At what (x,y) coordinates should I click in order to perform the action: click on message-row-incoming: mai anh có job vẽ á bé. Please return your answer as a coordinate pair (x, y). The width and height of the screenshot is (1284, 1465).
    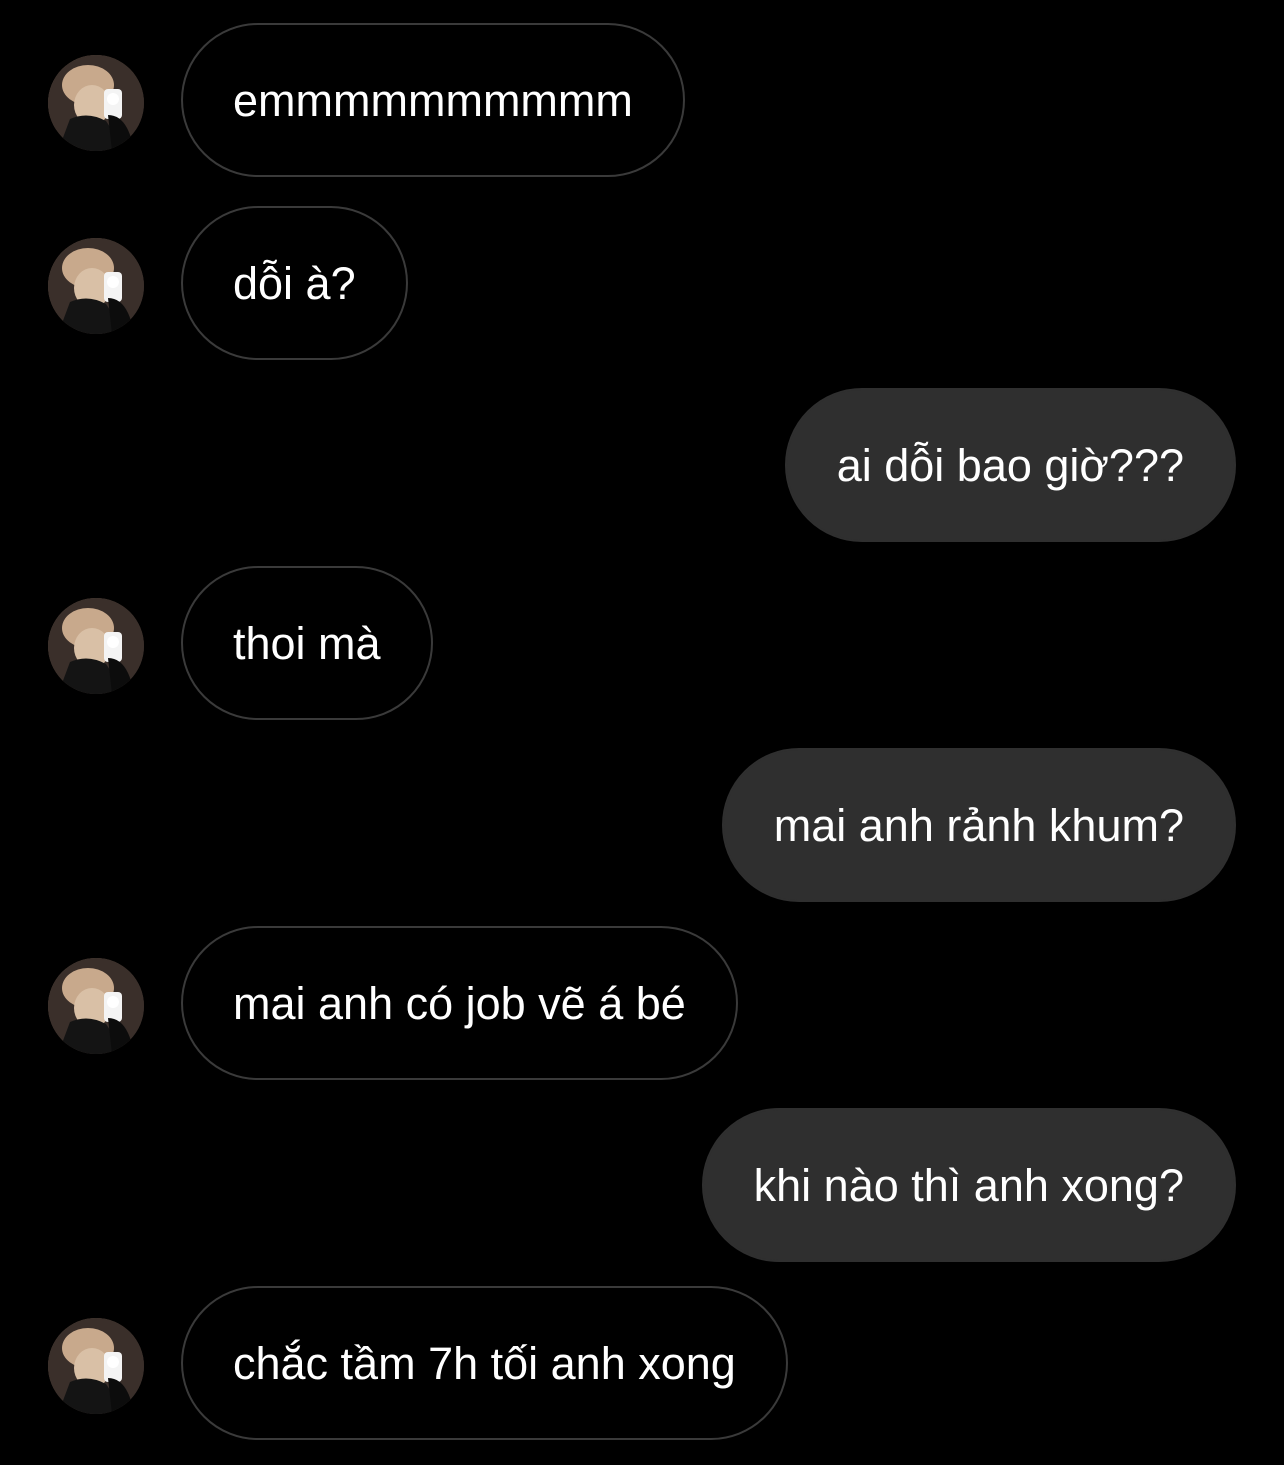
    Looking at the image, I should click on (642, 1006).